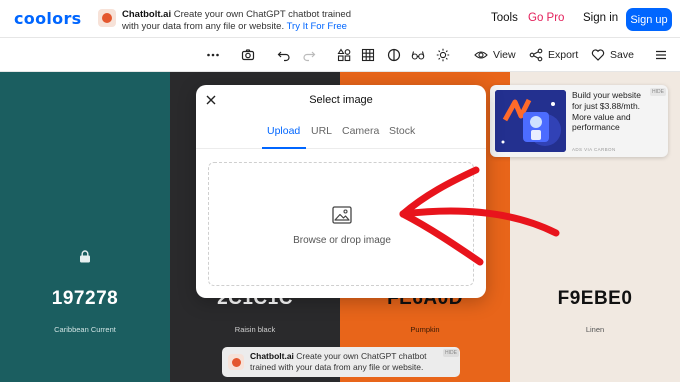 The image size is (680, 382). I want to click on export-label: Export, so click(563, 55).